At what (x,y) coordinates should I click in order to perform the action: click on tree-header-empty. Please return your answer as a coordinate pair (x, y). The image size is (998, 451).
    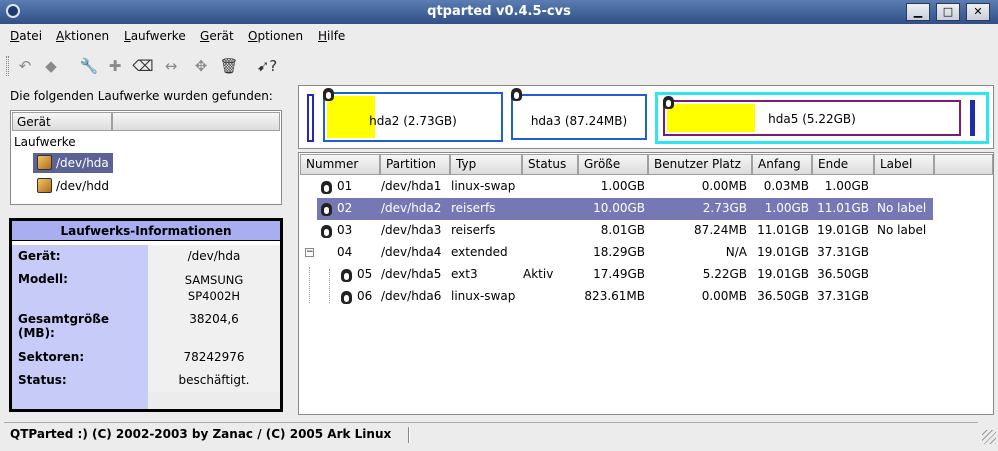
    Looking at the image, I should click on (196, 121).